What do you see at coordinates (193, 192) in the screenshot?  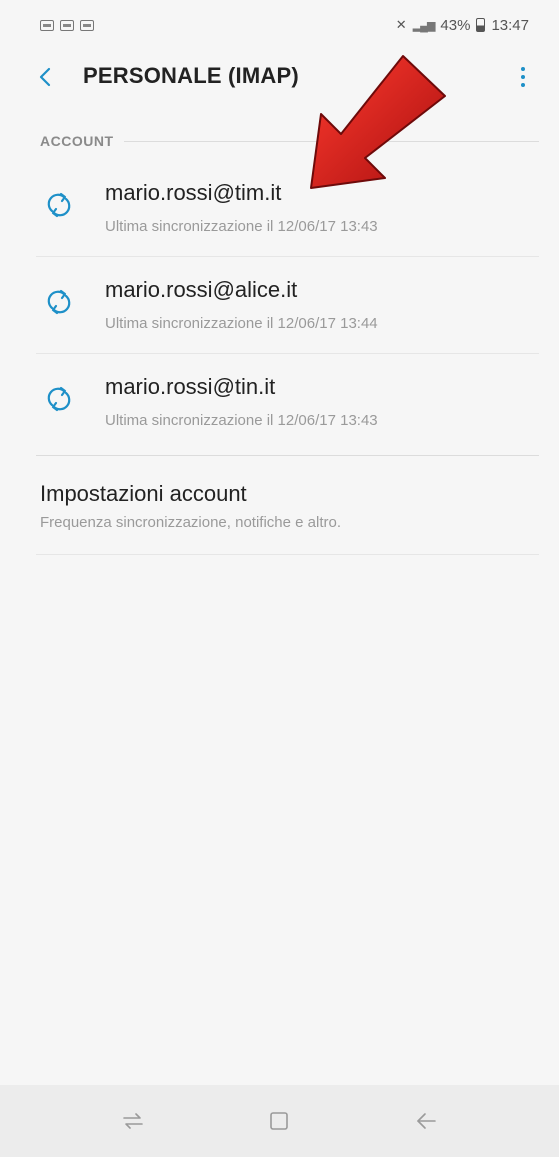 I see `account-email: mario.rossi@tim.it` at bounding box center [193, 192].